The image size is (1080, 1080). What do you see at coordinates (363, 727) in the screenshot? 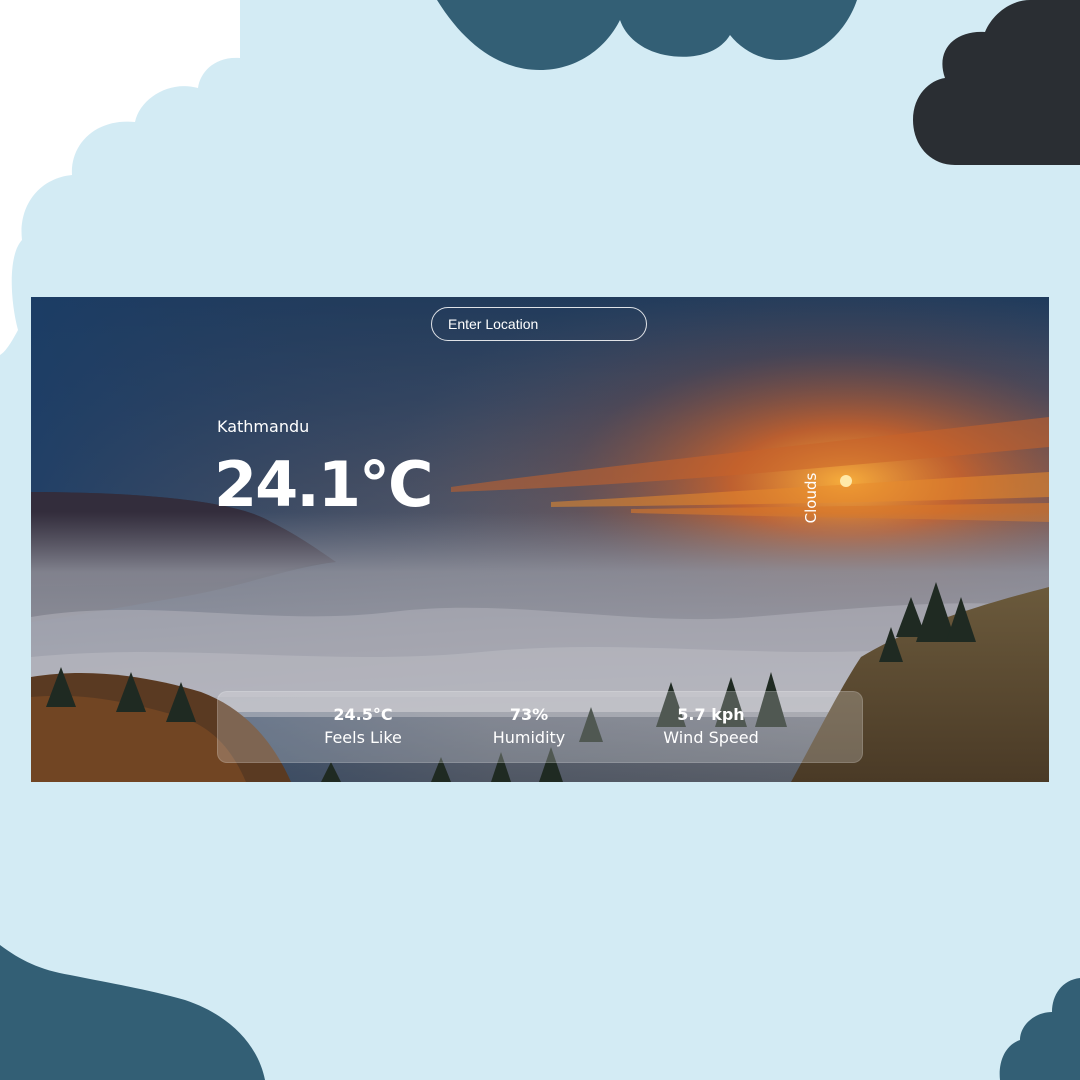
I see `feels-like-stat: 24.5°C Feels Like` at bounding box center [363, 727].